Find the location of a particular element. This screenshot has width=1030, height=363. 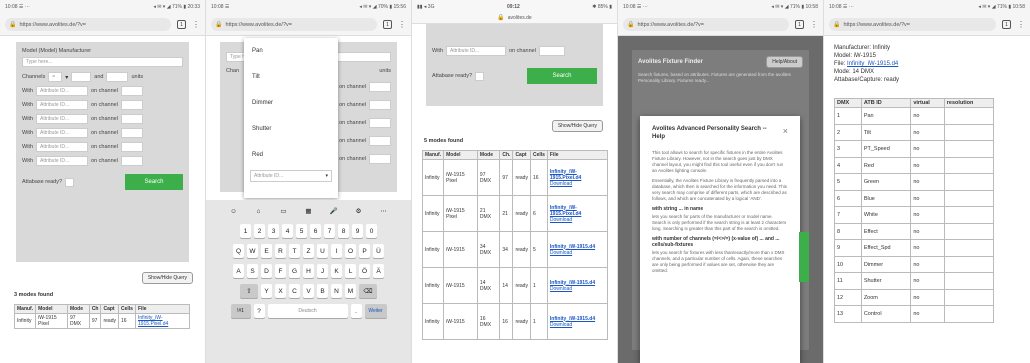

key: T is located at coordinates (294, 251).